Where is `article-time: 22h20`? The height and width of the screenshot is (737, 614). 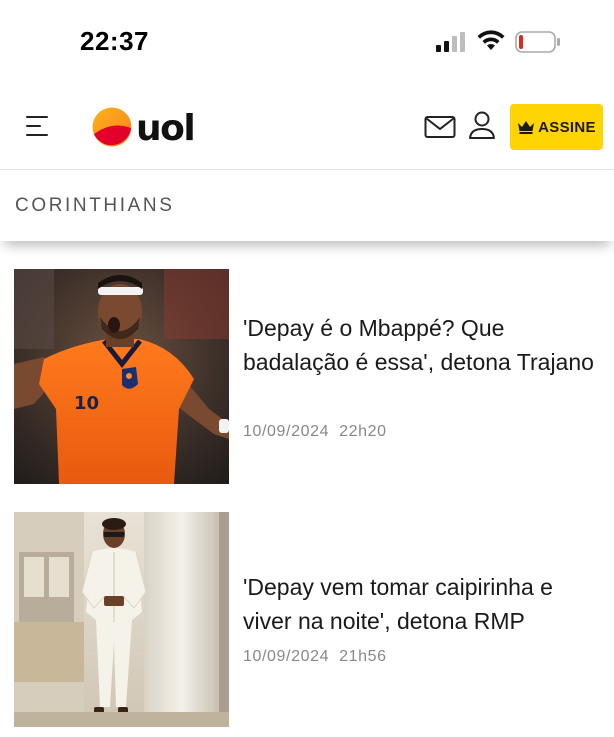 article-time: 22h20 is located at coordinates (363, 431).